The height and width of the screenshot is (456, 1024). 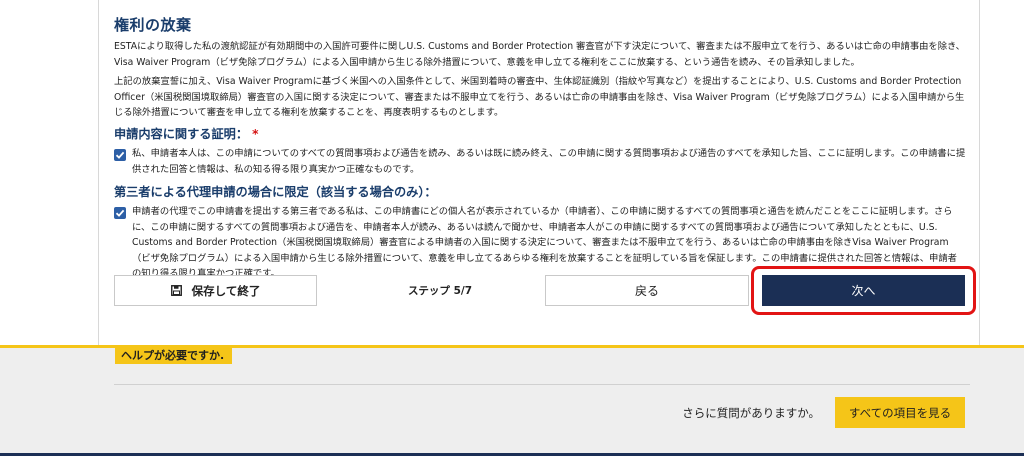 I want to click on third-party-heading: 第三者による代理申請の場合に限定（該当する場合のみ）：, so click(x=275, y=192).